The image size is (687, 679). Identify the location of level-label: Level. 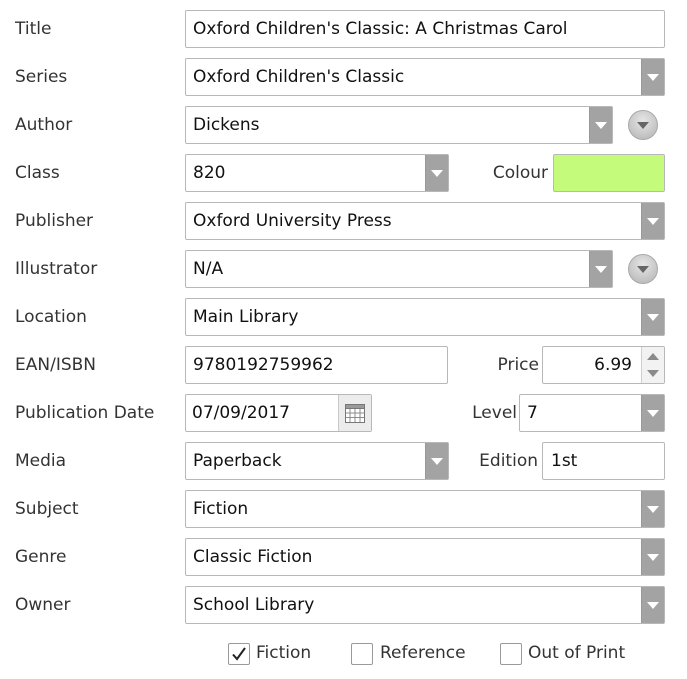
(494, 413).